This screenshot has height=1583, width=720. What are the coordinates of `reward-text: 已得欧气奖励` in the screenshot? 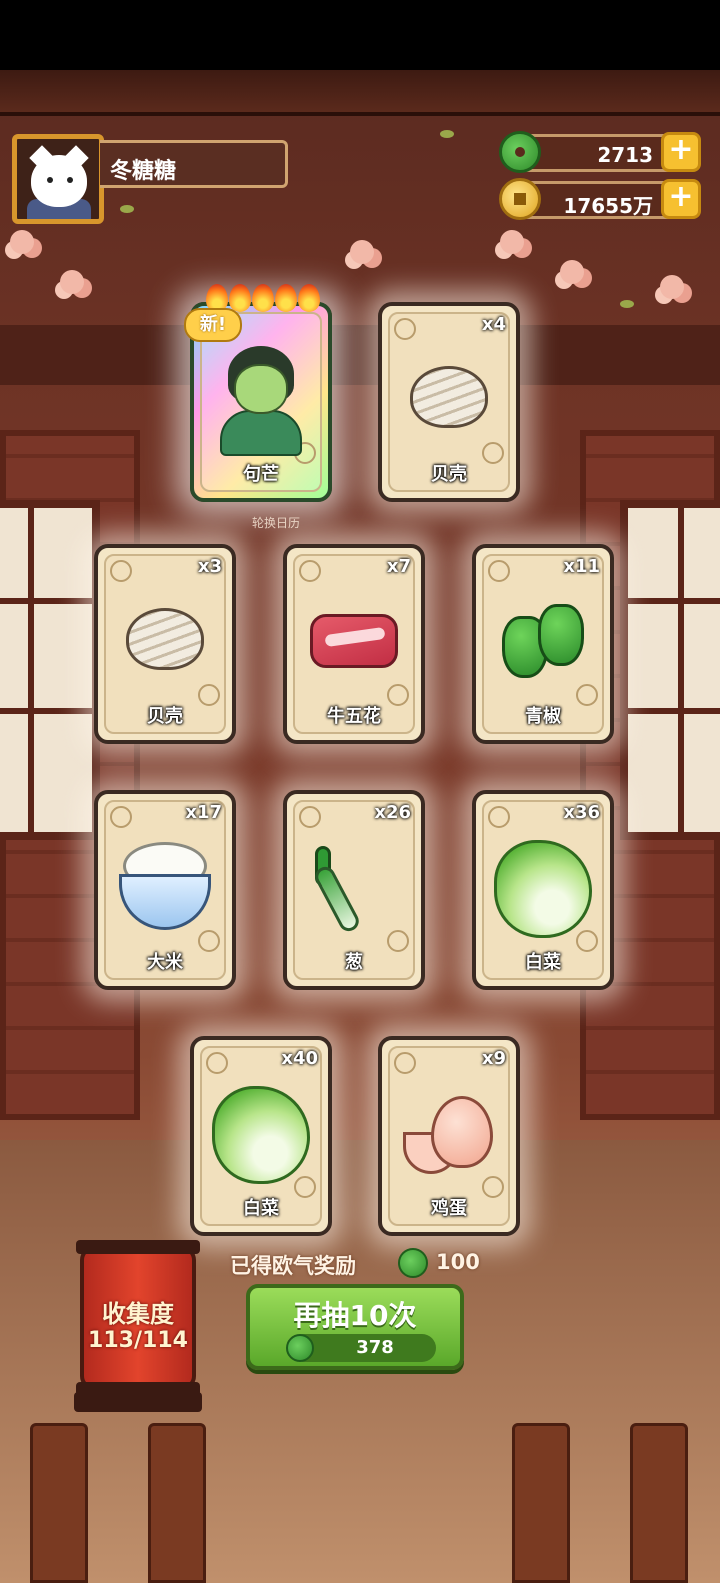 It's located at (293, 1266).